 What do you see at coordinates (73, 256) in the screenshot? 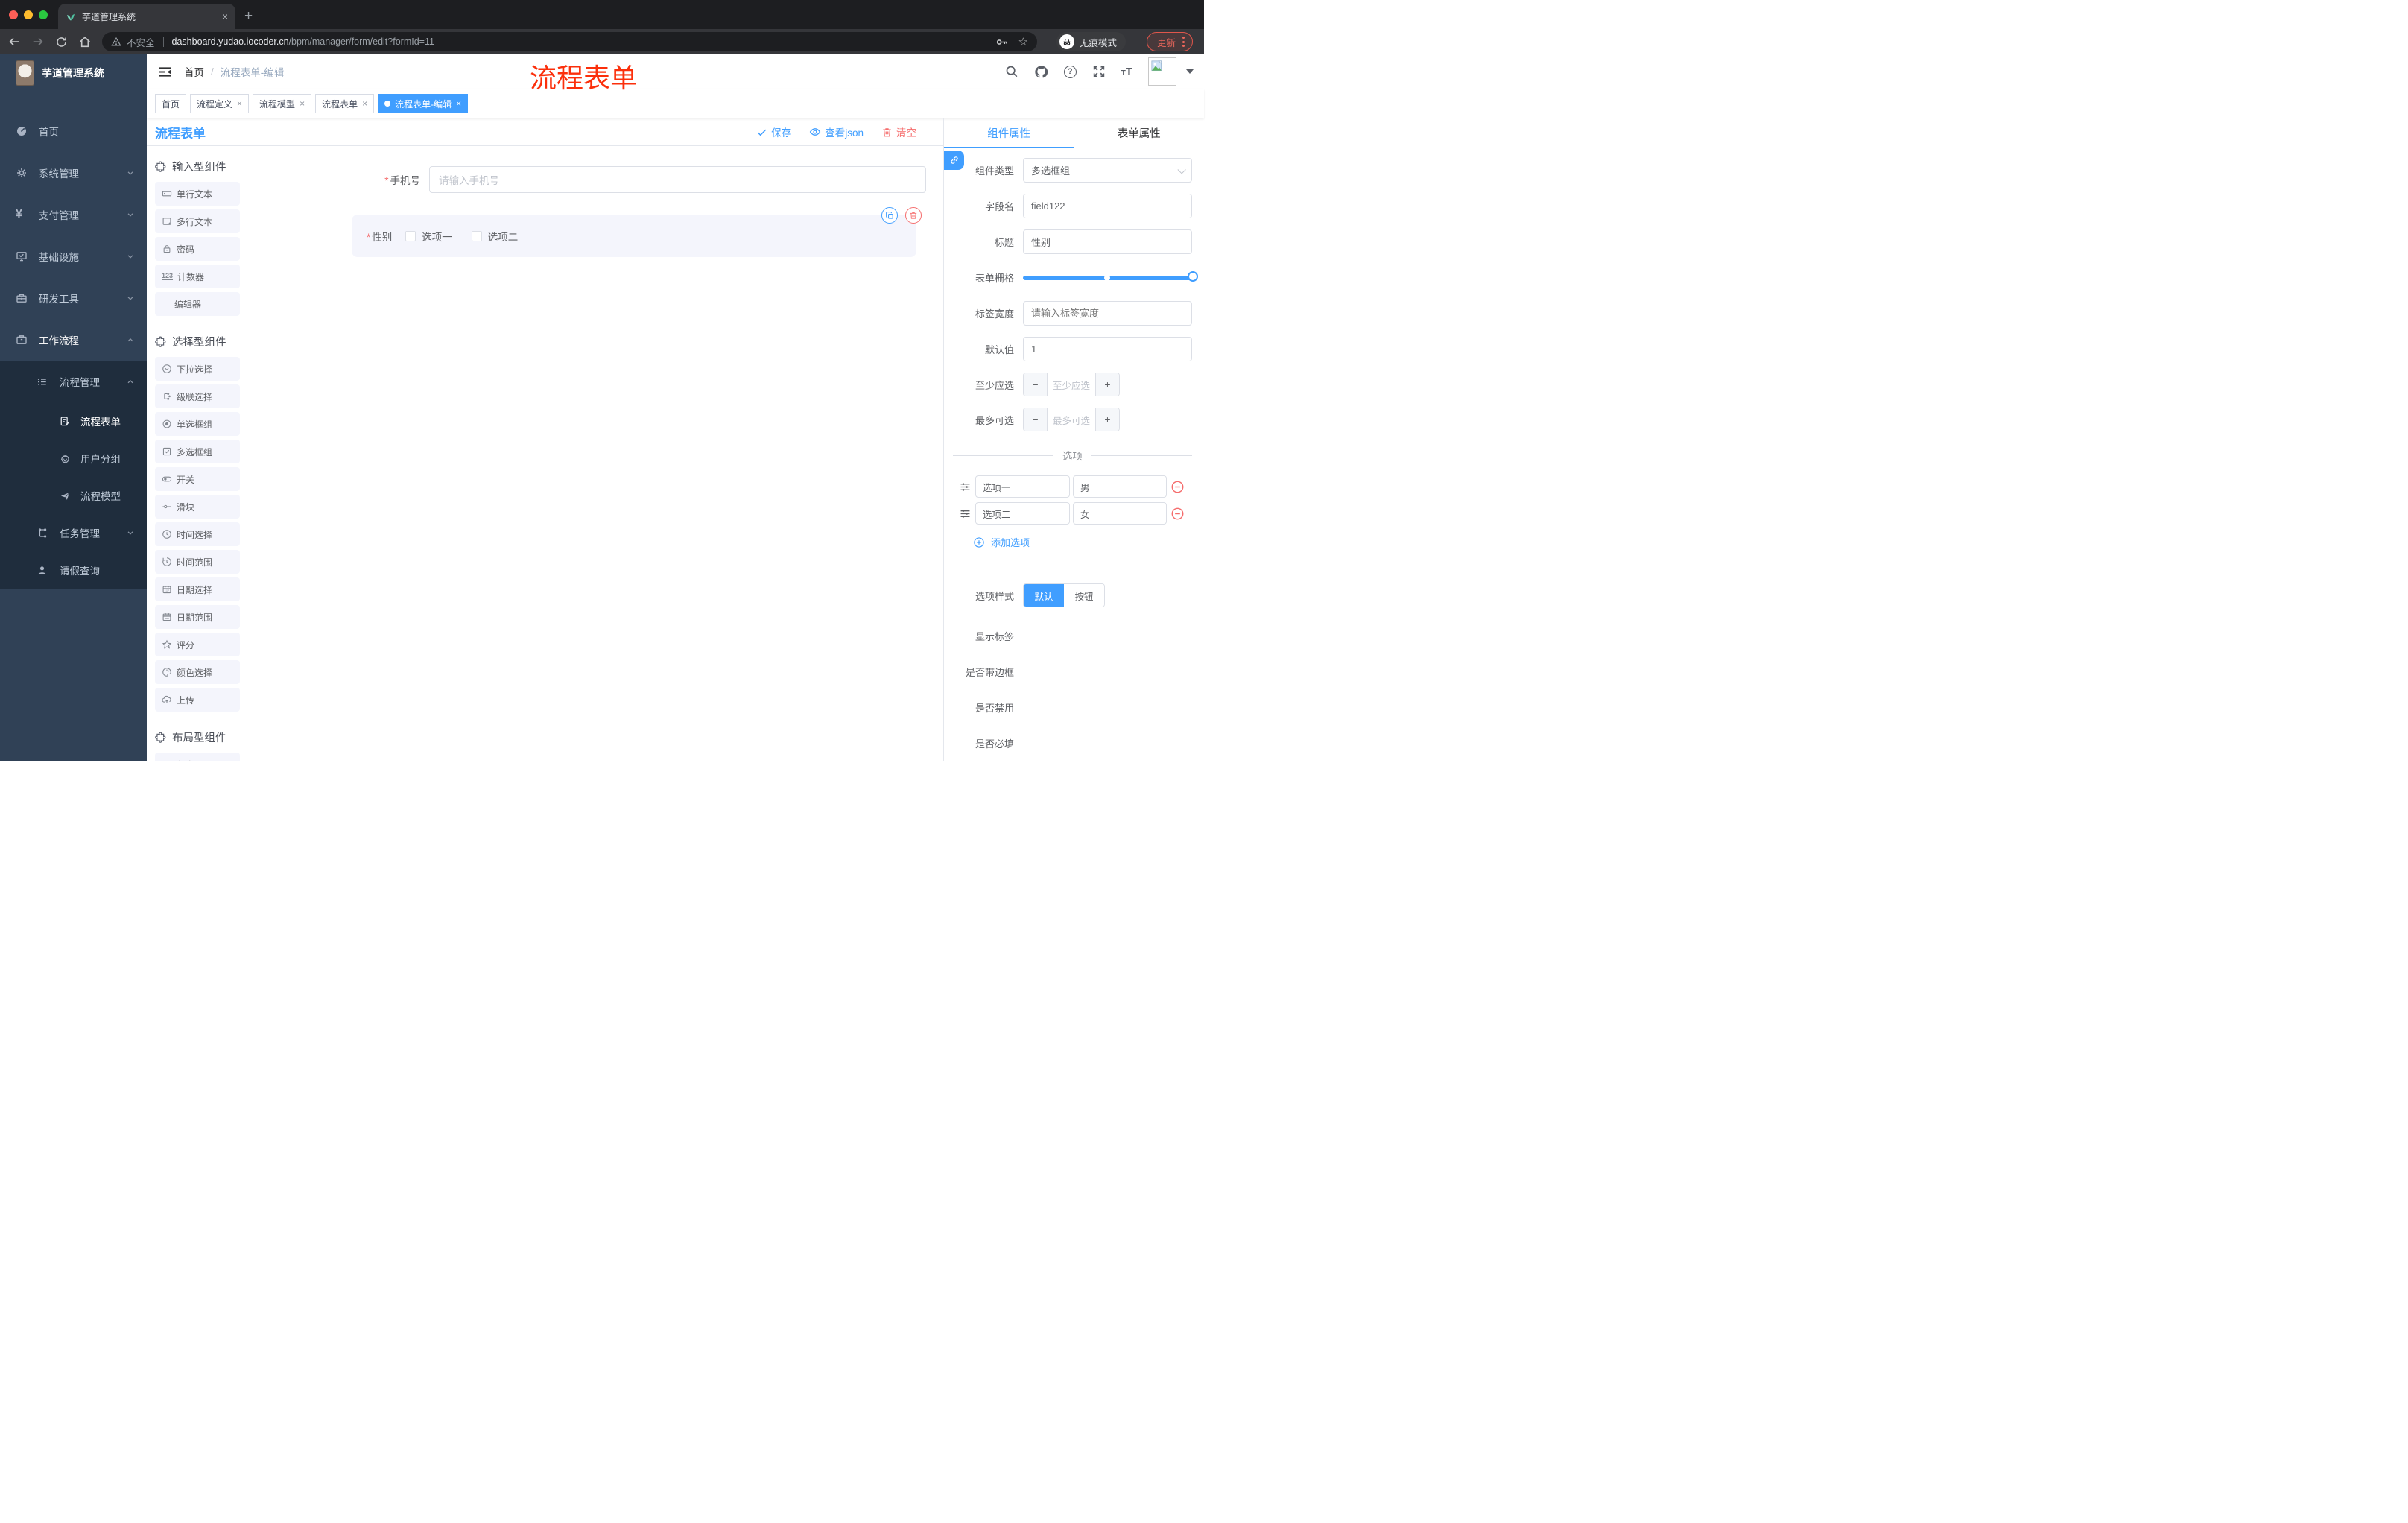
I see `sidebar-item-infrastructure: 基础设施` at bounding box center [73, 256].